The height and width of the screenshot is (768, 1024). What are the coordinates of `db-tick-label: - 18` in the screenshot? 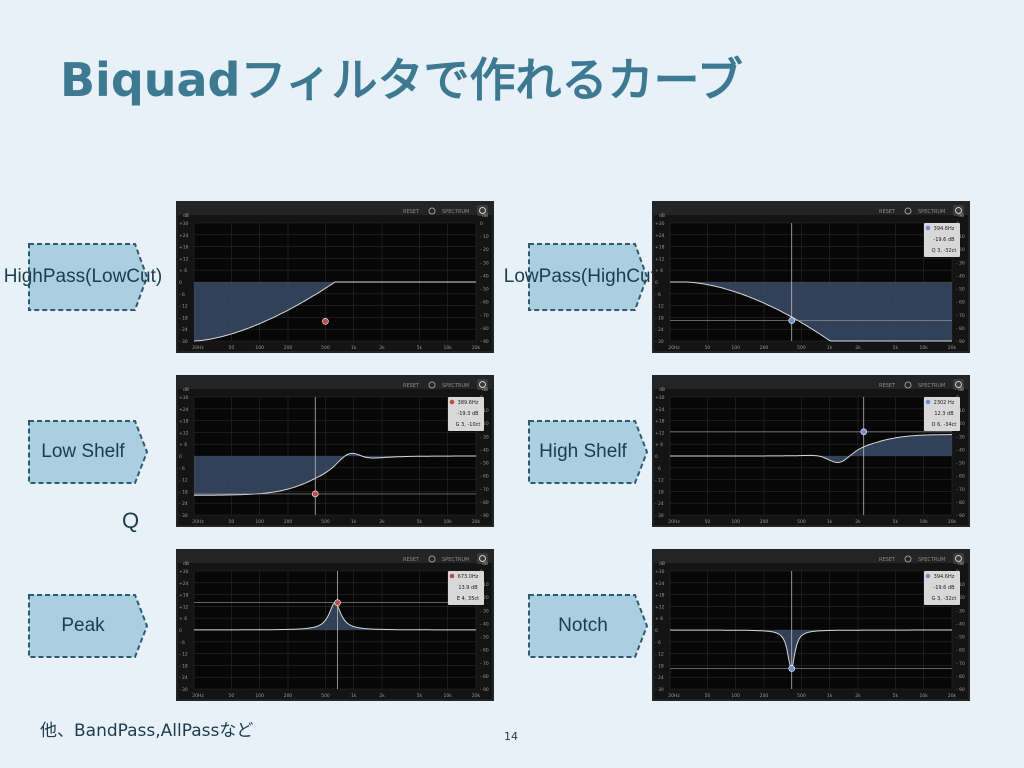 It's located at (183, 492).